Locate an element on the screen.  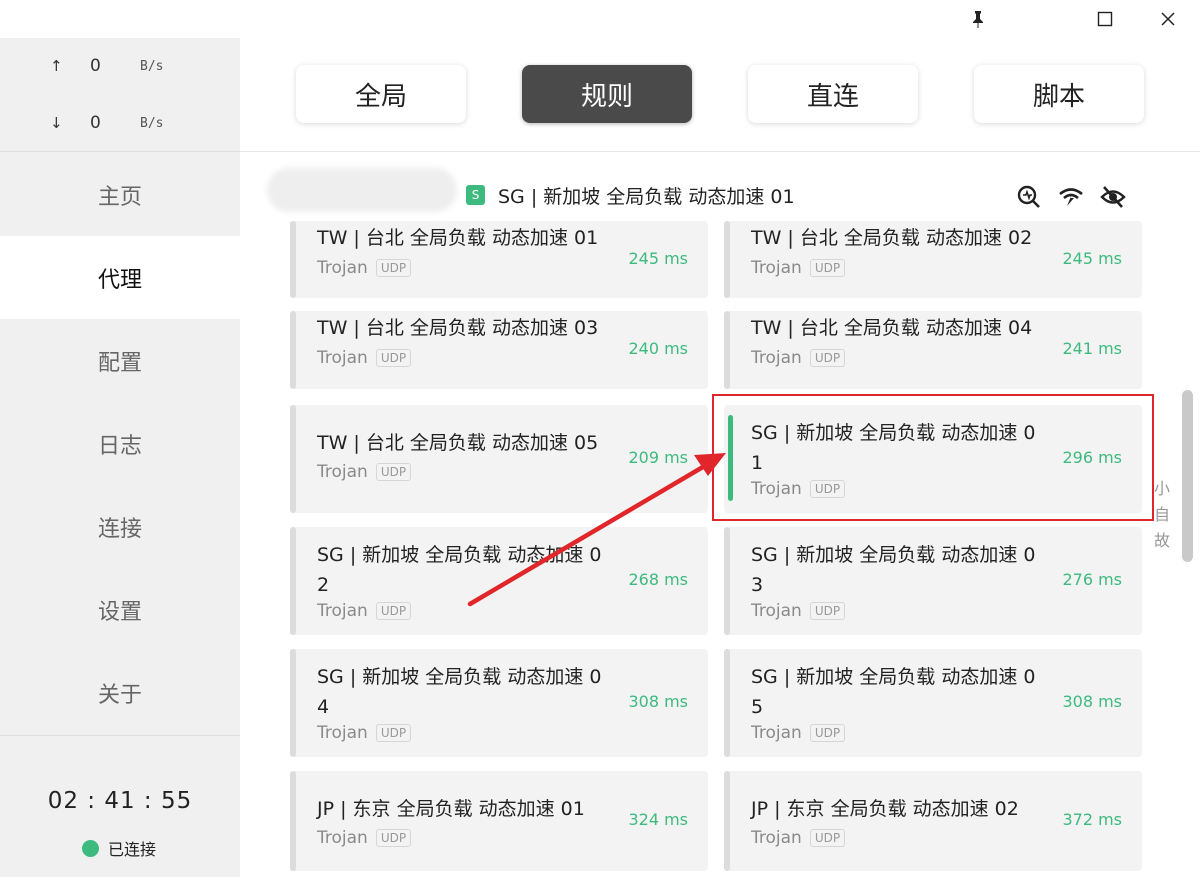
proxy-name: SG | 新加坡 全局负载 动态加速 0 5 is located at coordinates (893, 692).